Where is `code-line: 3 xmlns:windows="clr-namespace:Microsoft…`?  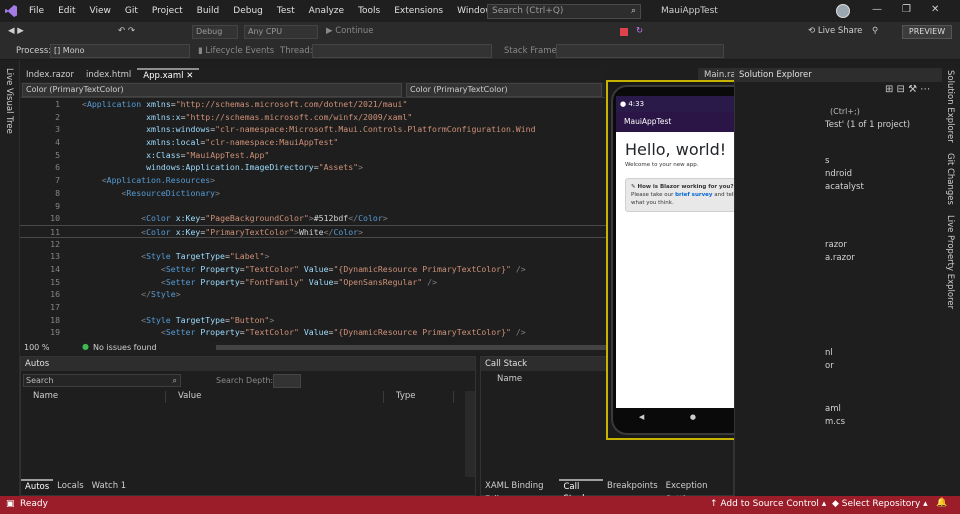 code-line: 3 xmlns:windows="clr-namespace:Microsoft… is located at coordinates (313, 129).